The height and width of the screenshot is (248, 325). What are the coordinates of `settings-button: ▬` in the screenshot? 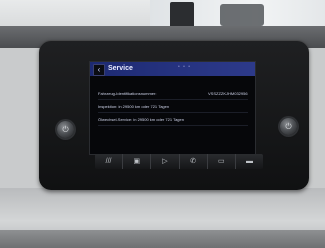 It's located at (249, 161).